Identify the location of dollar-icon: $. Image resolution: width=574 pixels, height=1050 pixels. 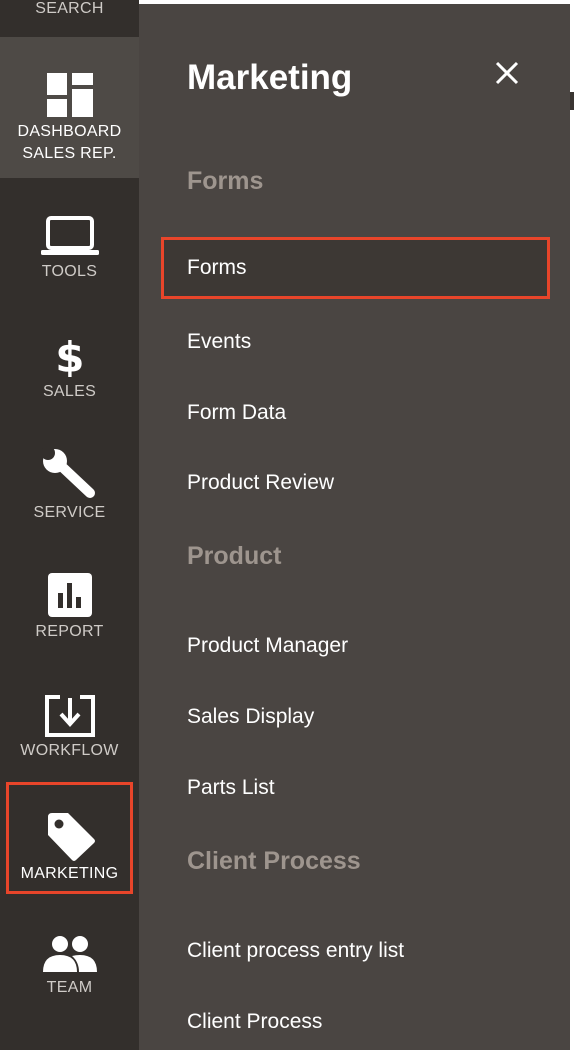
(70, 356).